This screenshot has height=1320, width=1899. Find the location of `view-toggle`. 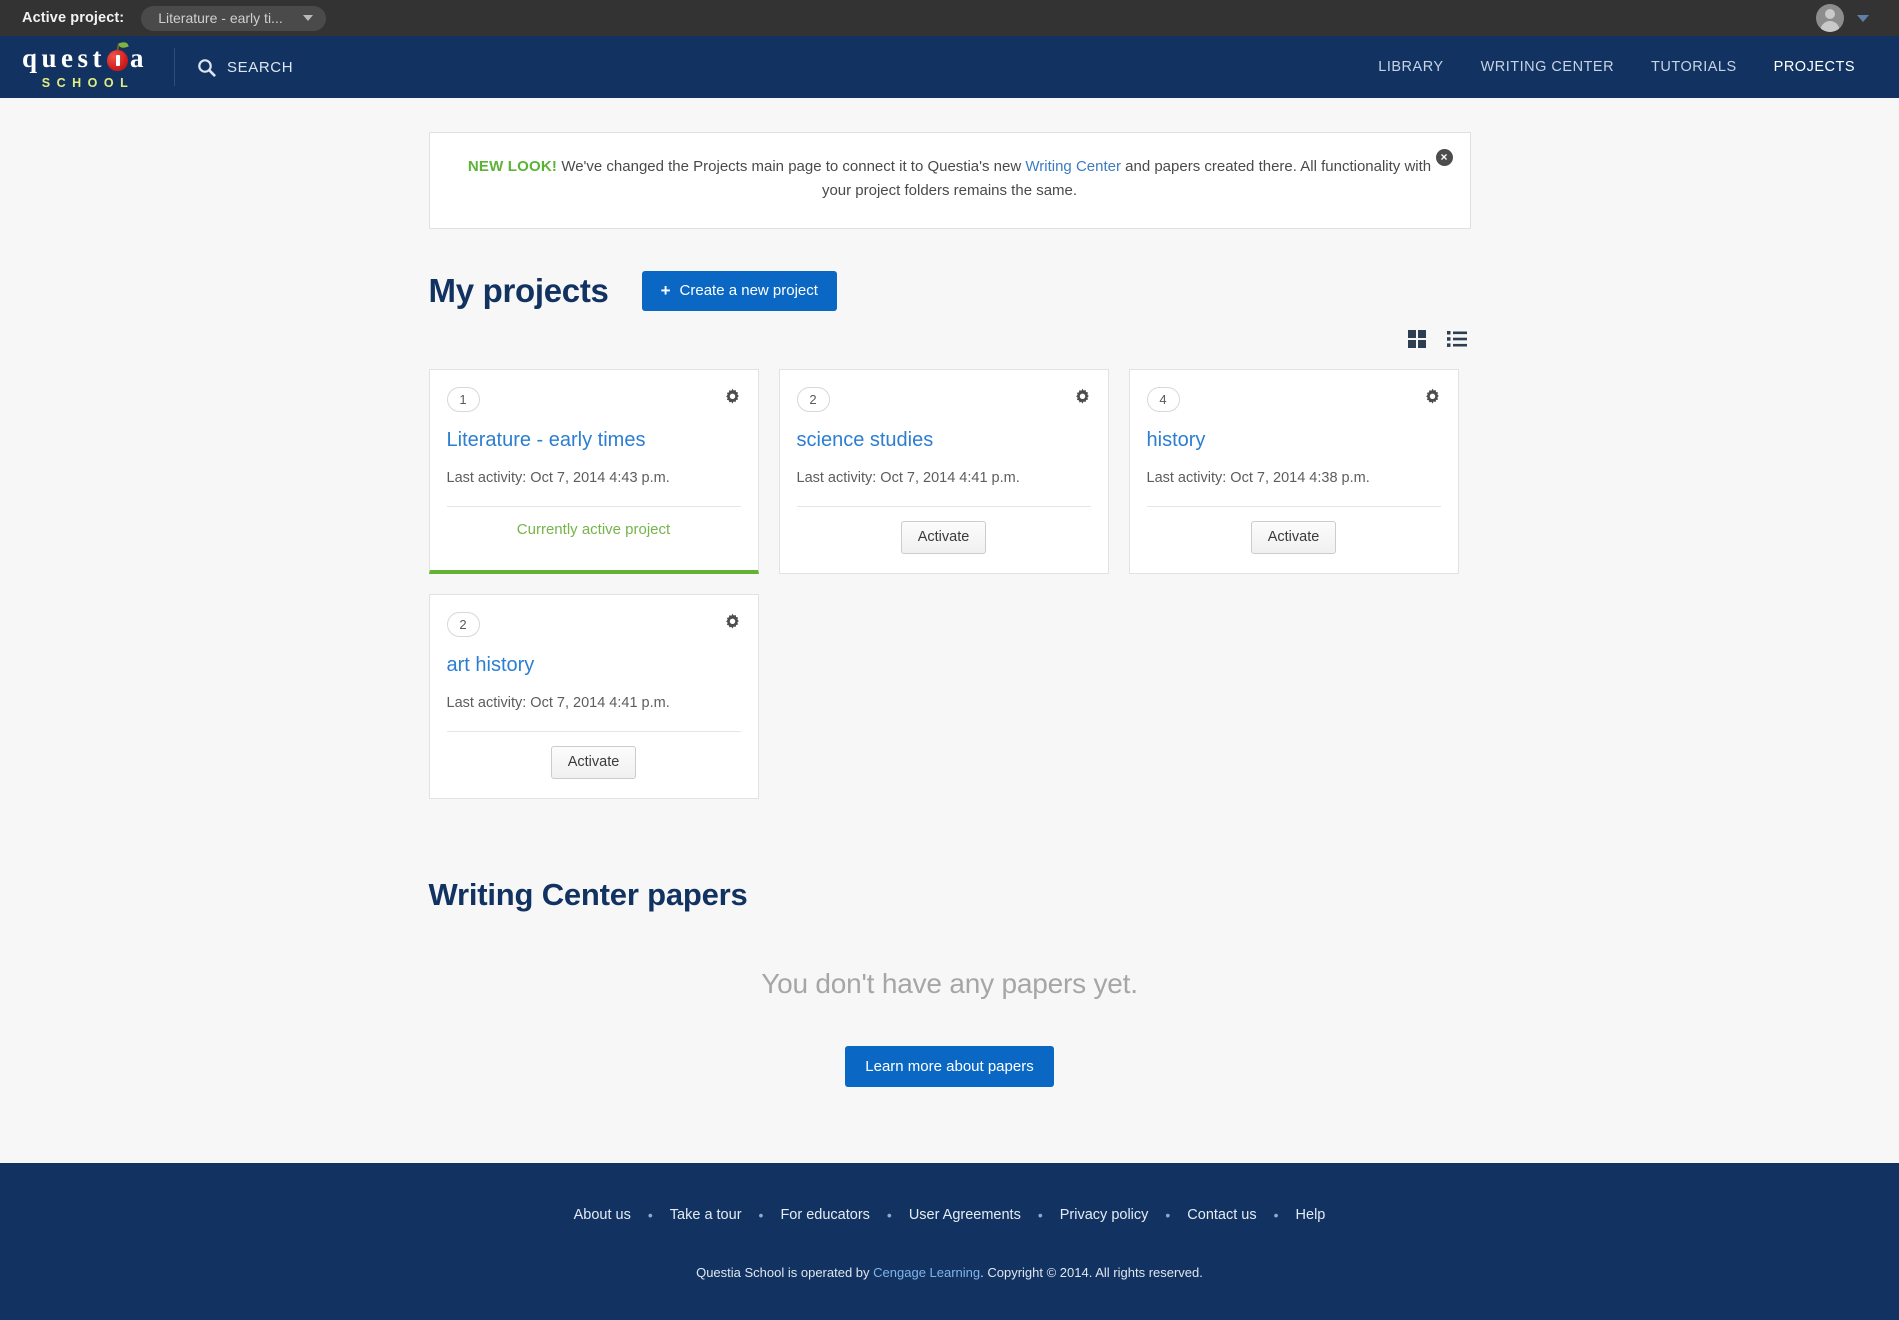

view-toggle is located at coordinates (950, 338).